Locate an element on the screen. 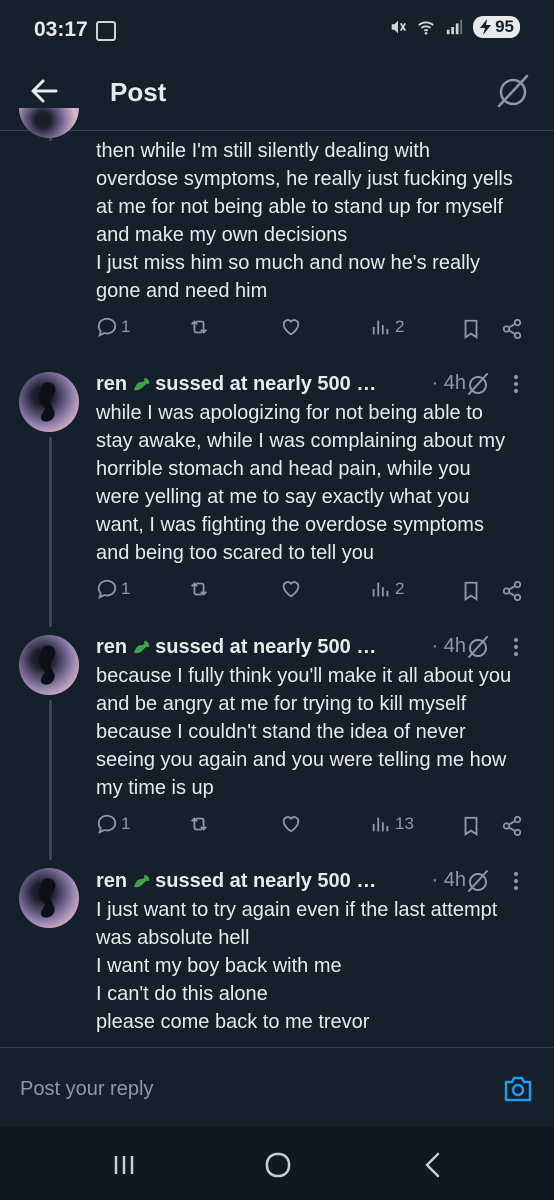 The image size is (554, 1200). wifi-icon is located at coordinates (426, 28).